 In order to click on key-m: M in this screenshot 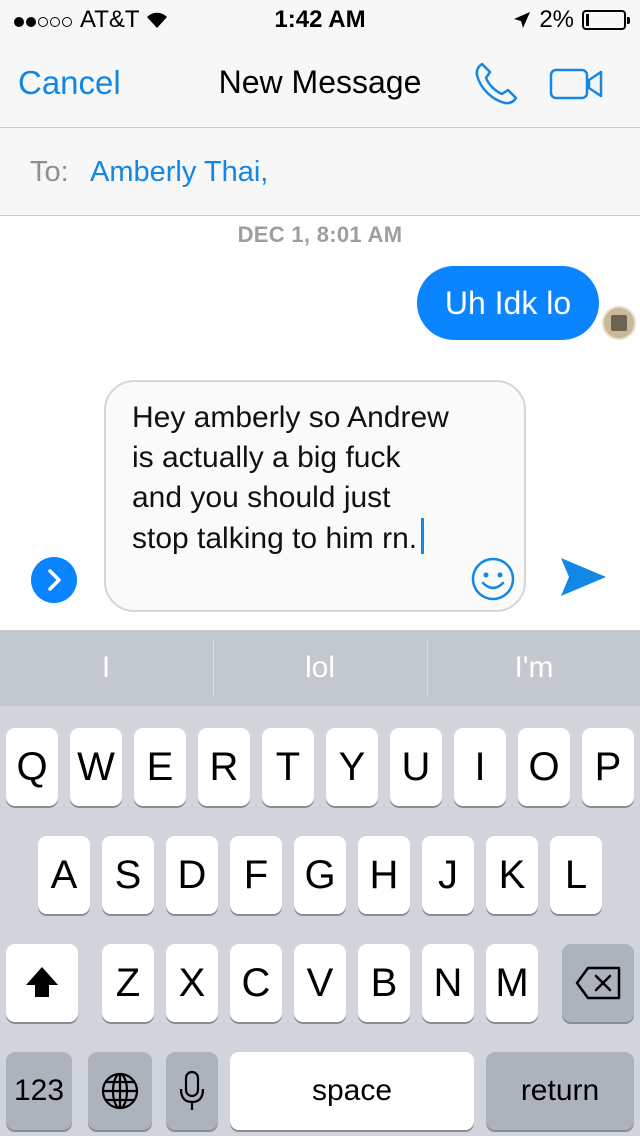, I will do `click(512, 983)`.